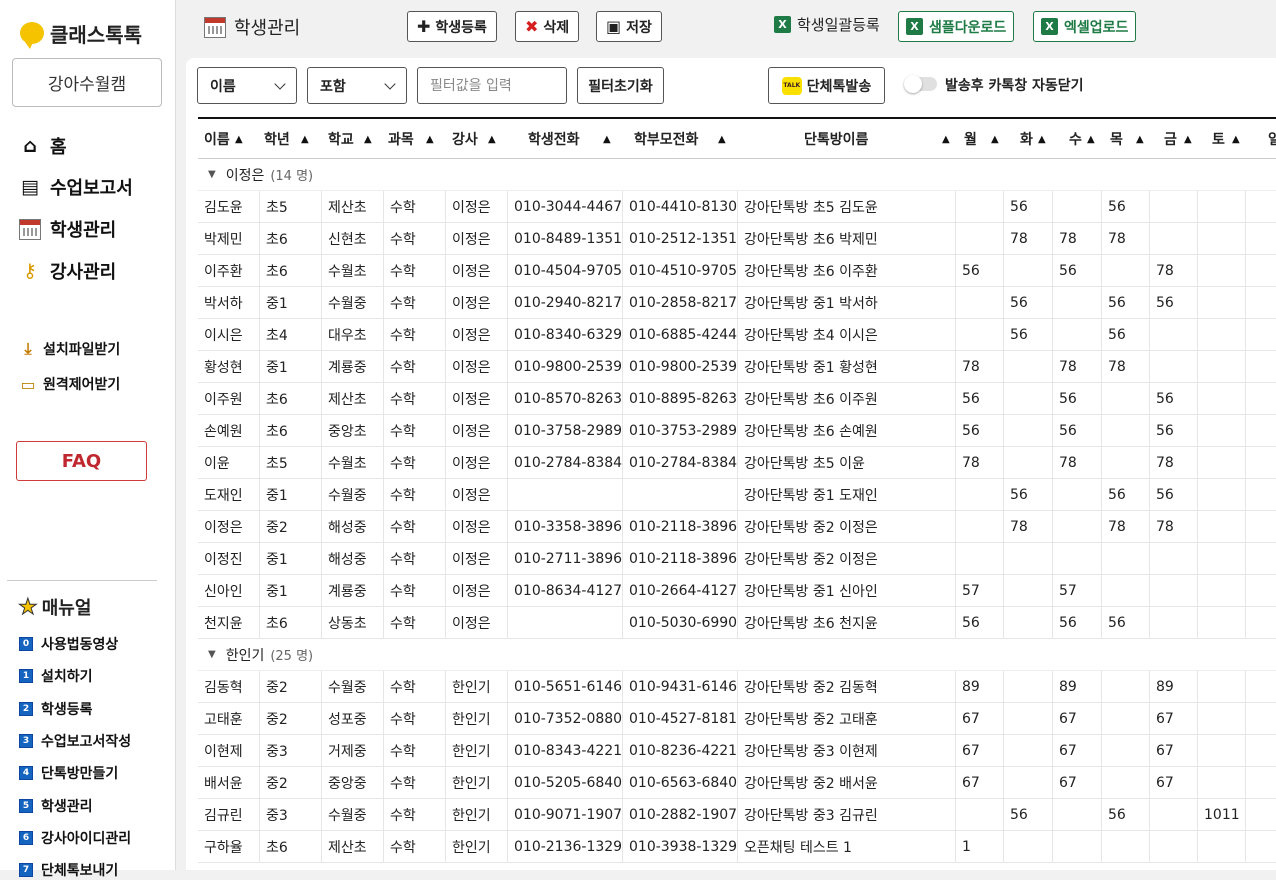 The width and height of the screenshot is (1276, 880). What do you see at coordinates (341, 139) in the screenshot?
I see `column-header: 학교` at bounding box center [341, 139].